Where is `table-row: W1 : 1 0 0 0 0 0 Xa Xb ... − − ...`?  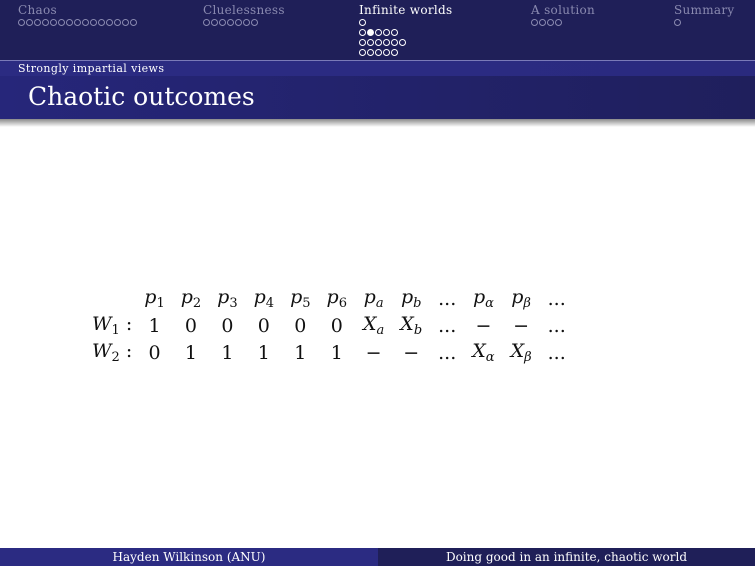
table-row: W1 : 1 0 0 0 0 0 Xa Xb ... − − ... is located at coordinates (329, 325).